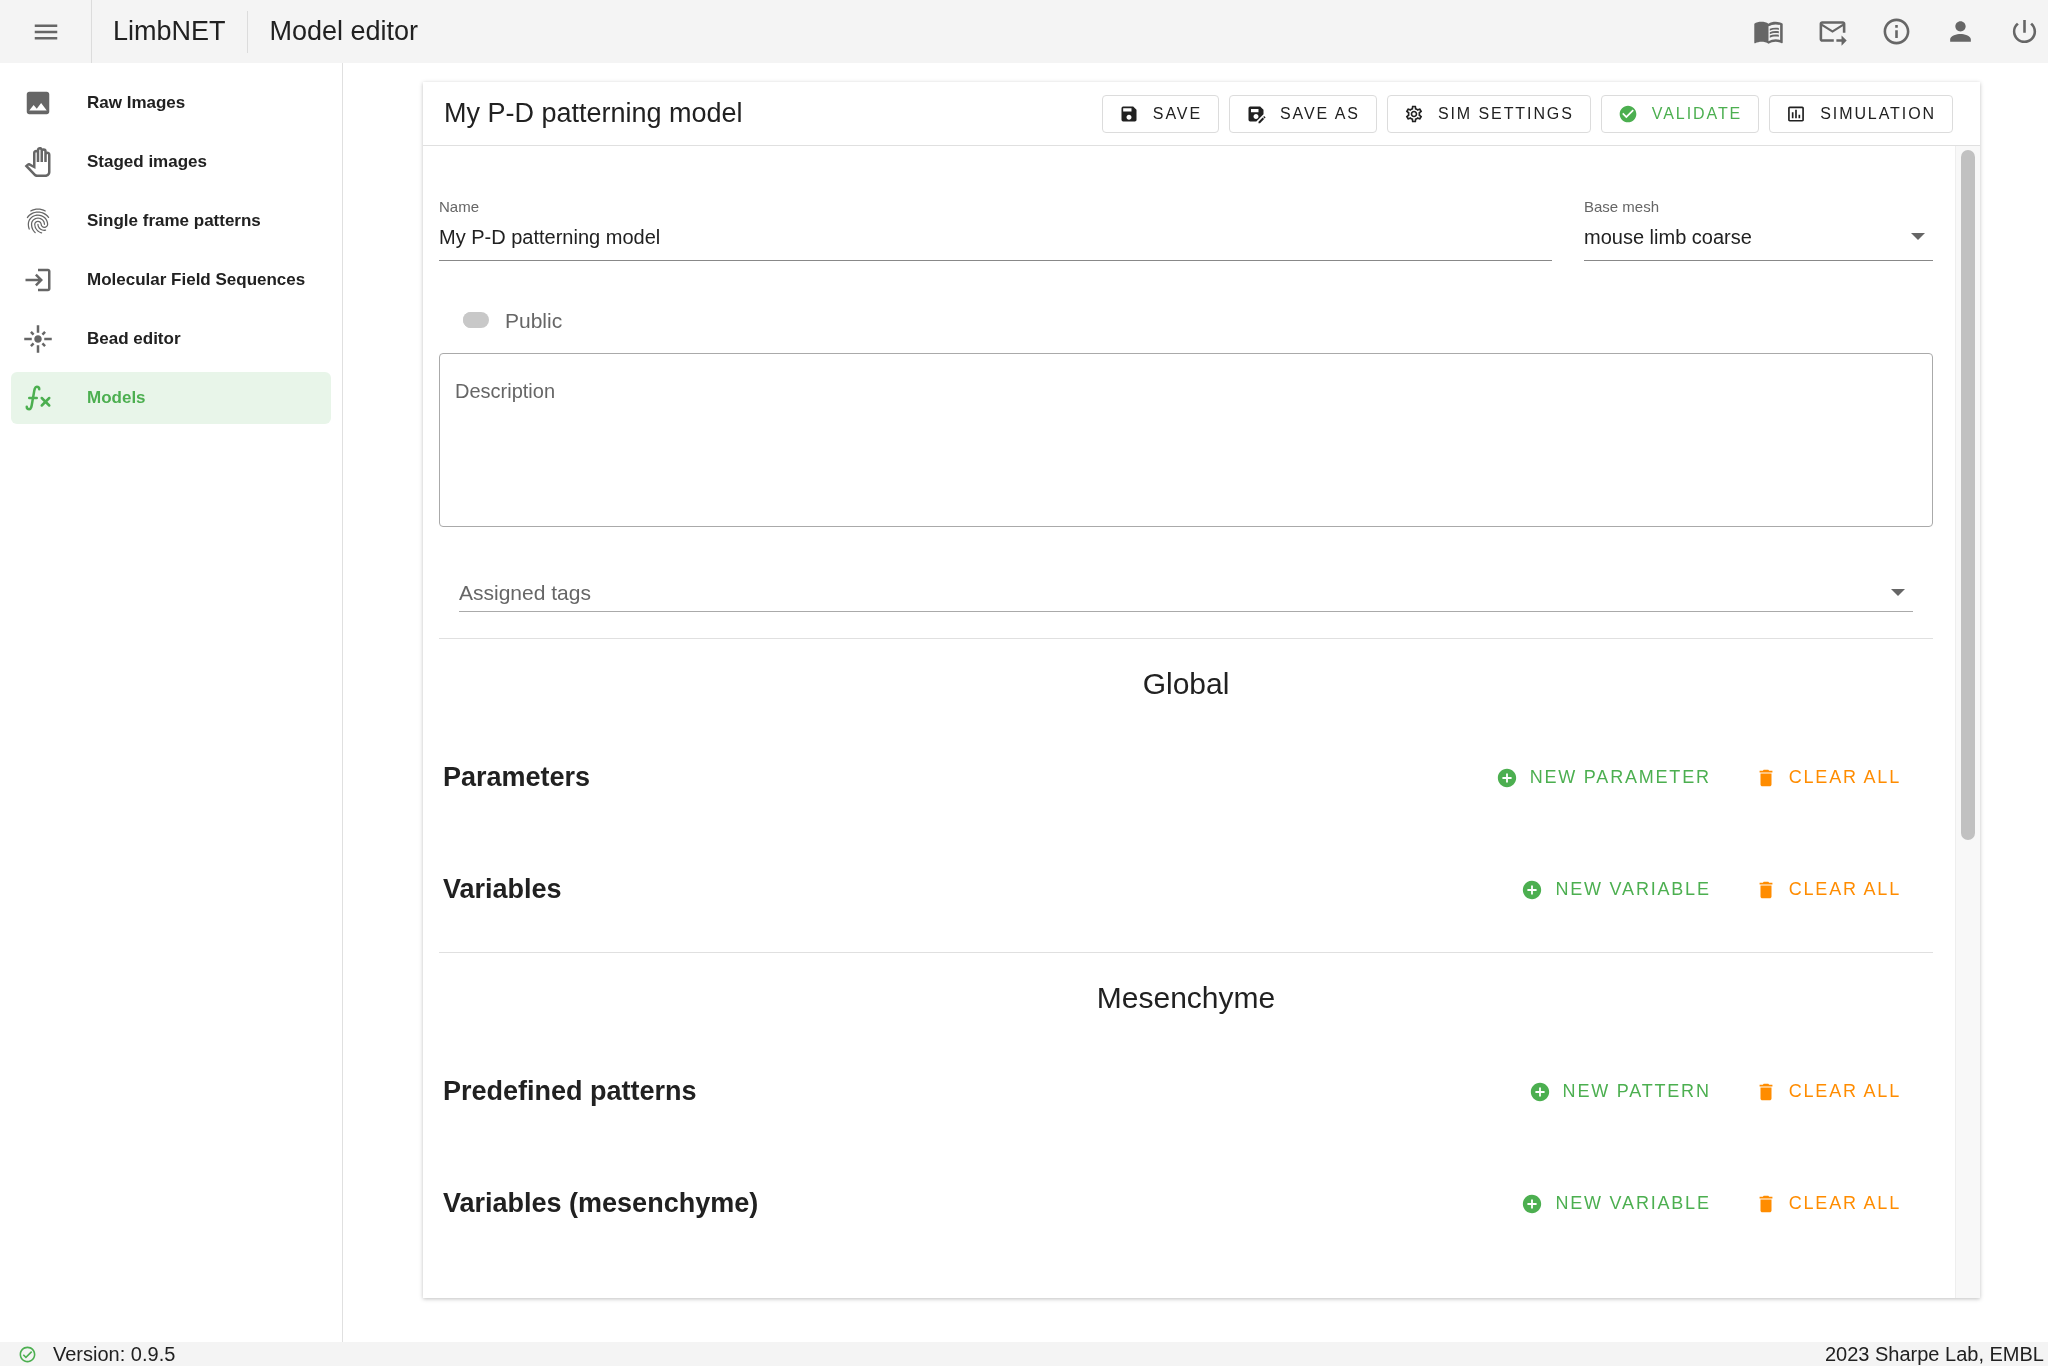 This screenshot has height=1366, width=2048. I want to click on section-title: Parameters, so click(517, 778).